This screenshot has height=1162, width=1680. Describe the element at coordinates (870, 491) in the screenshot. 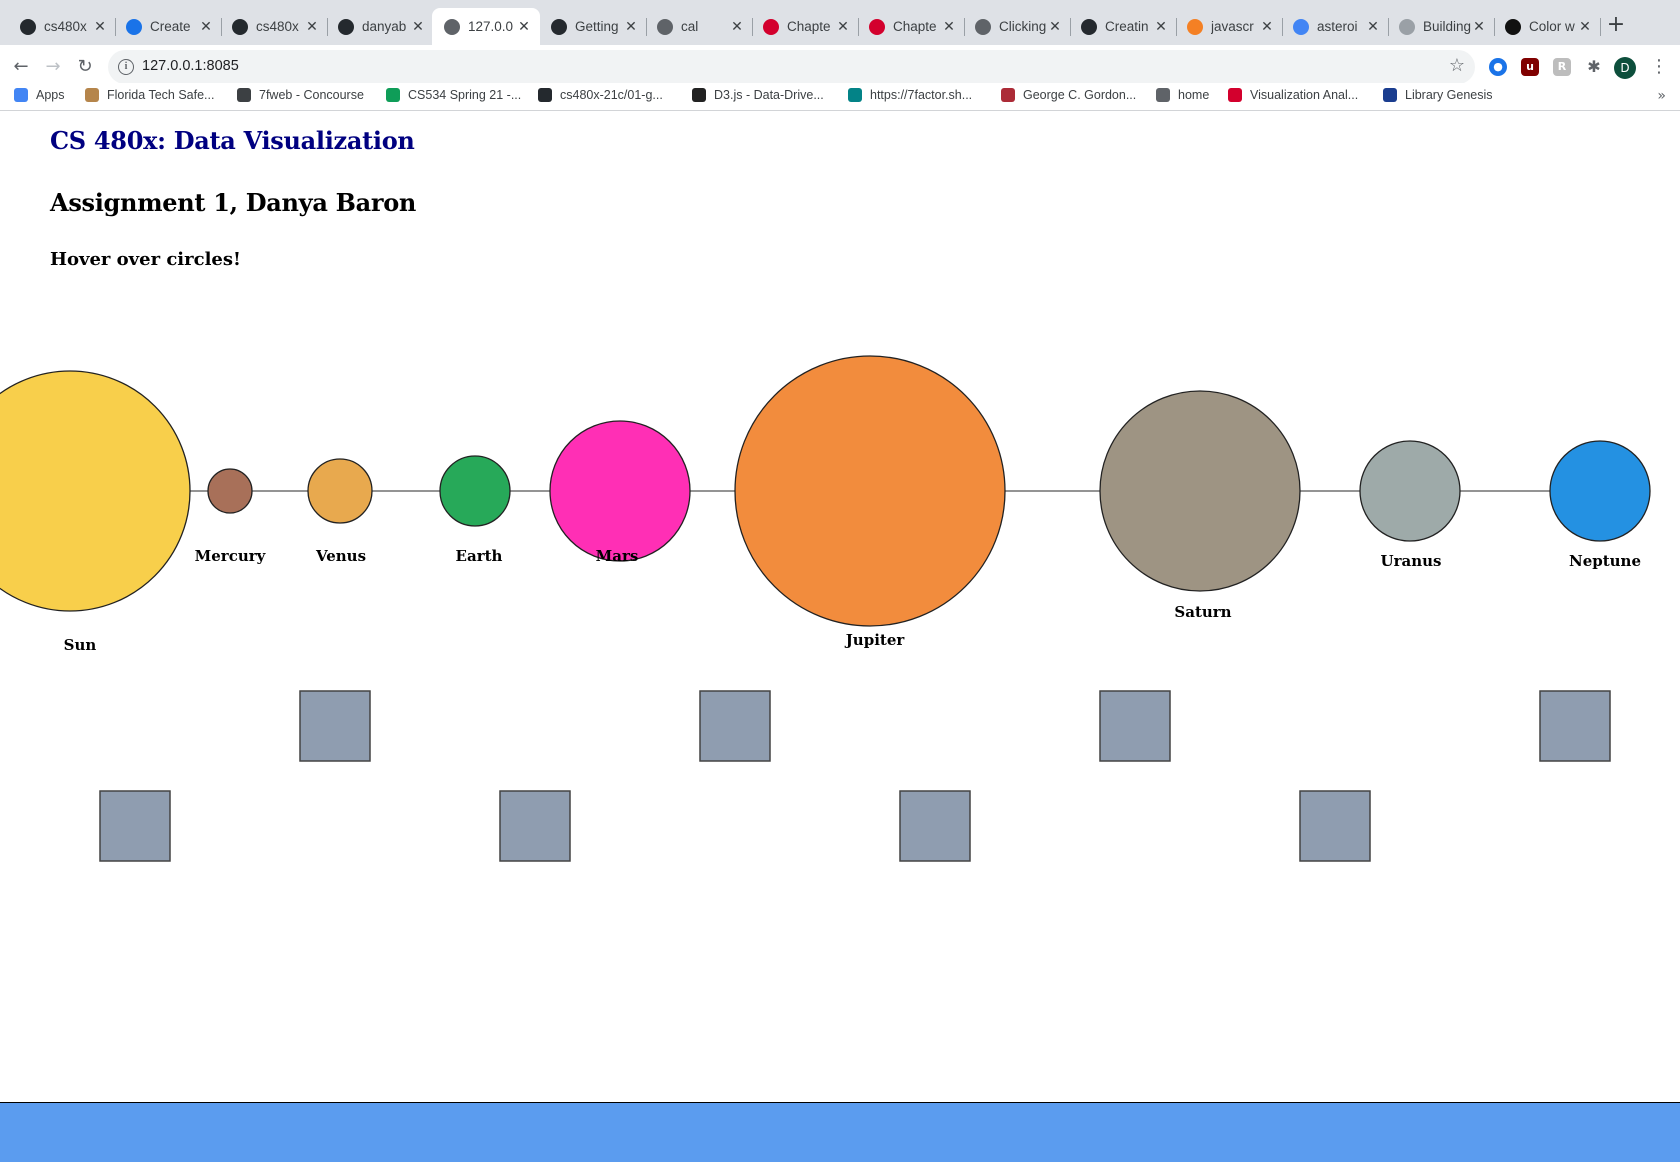

I see `planet-circle-jupiter` at that location.